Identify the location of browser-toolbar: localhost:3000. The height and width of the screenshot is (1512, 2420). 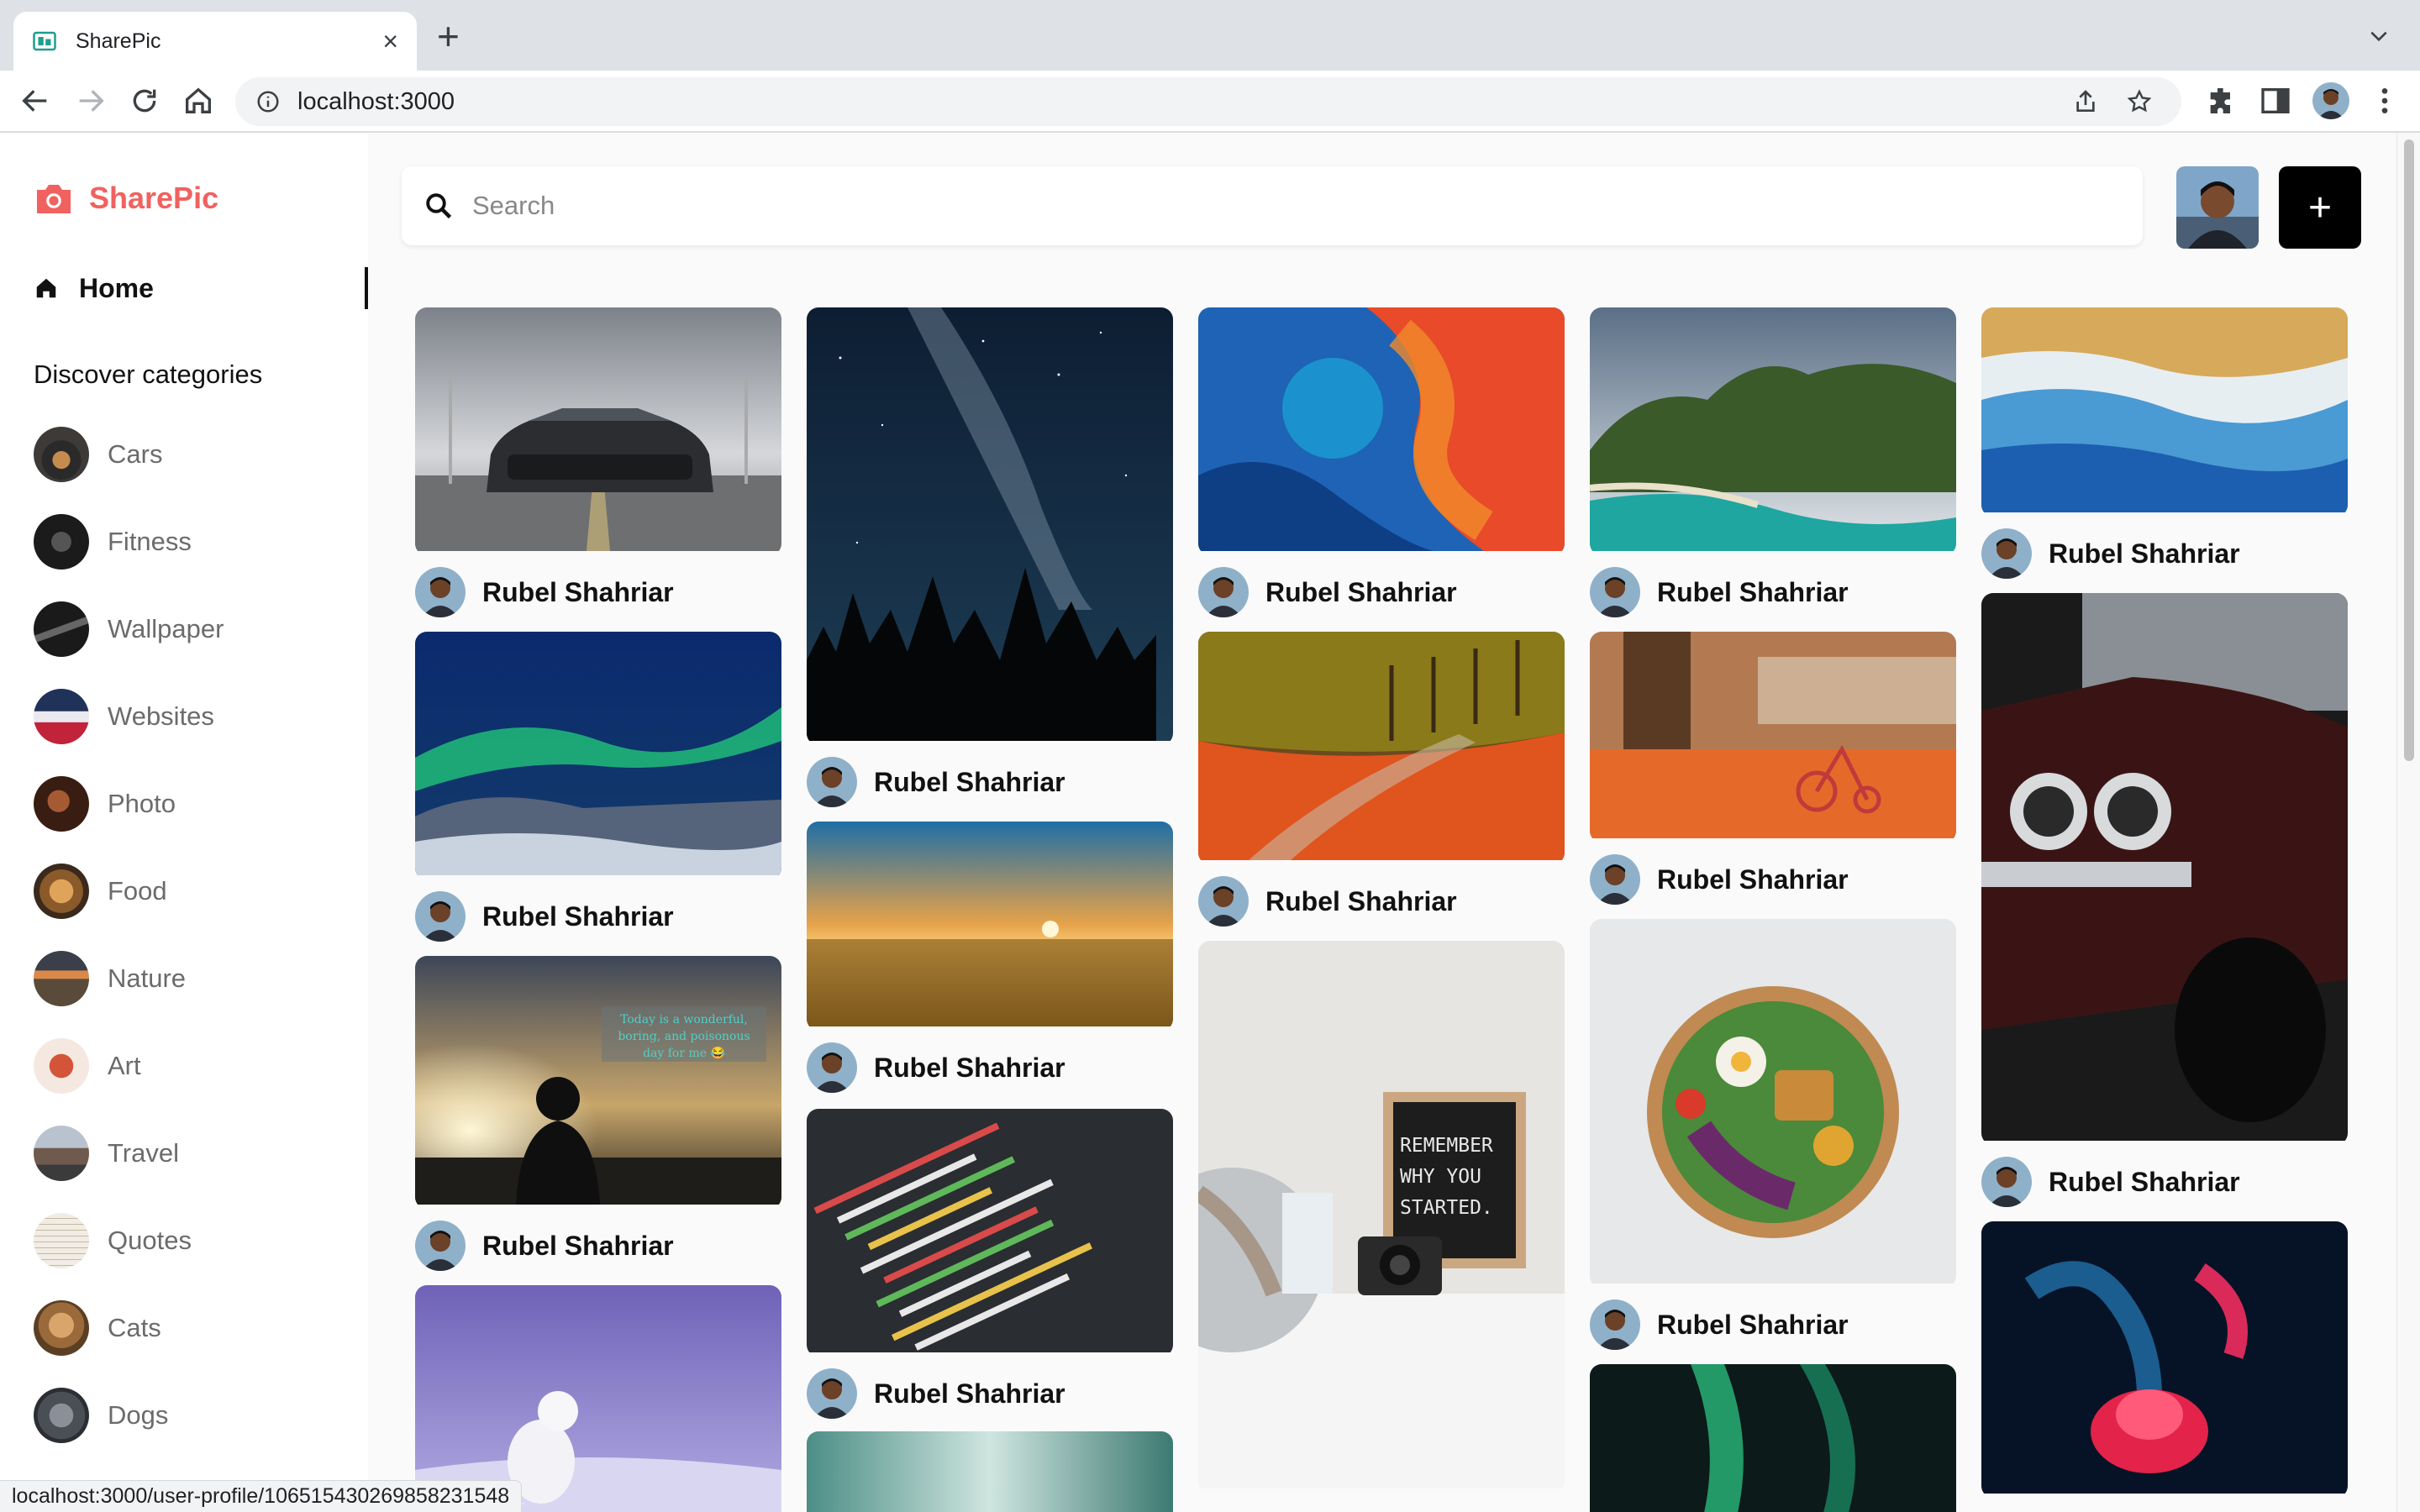
(1210, 102).